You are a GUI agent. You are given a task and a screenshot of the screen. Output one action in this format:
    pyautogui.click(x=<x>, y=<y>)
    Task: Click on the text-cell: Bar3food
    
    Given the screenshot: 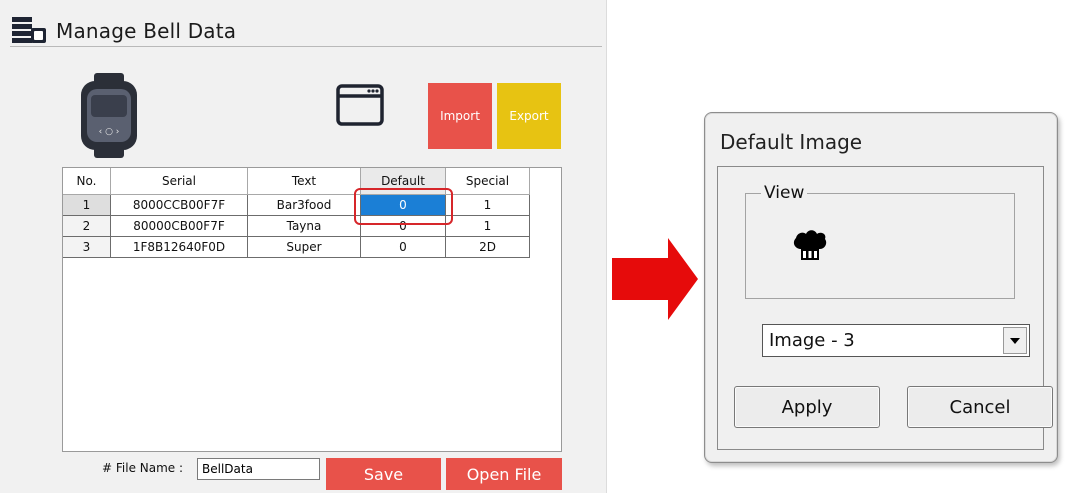 What is the action you would take?
    pyautogui.click(x=304, y=205)
    